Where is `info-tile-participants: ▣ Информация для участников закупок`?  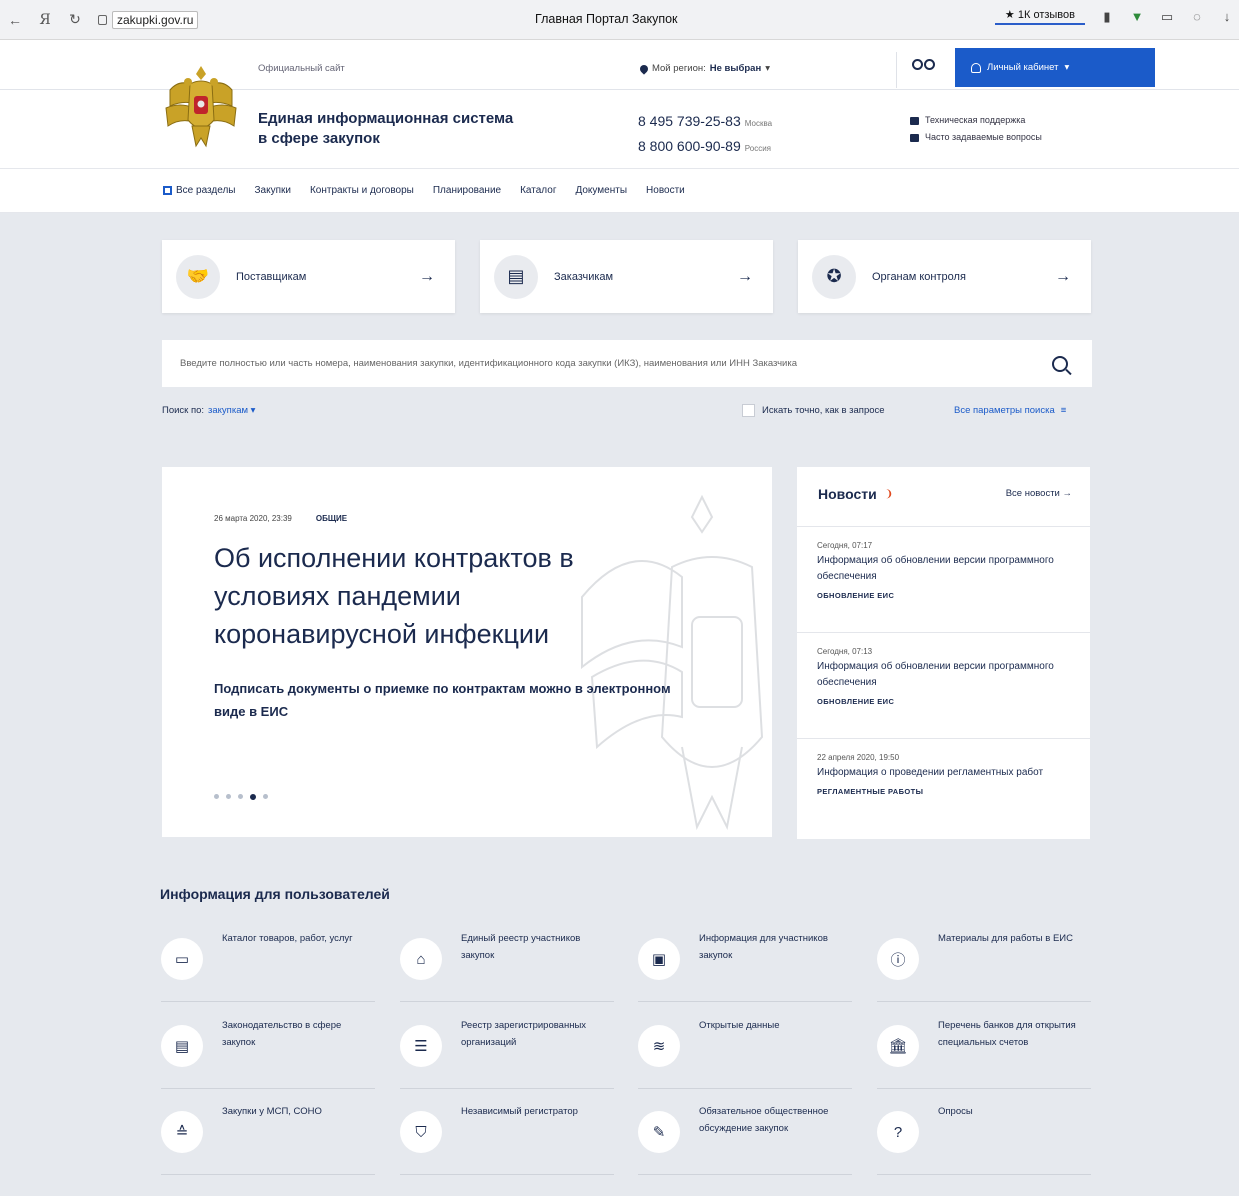 info-tile-participants: ▣ Информация для участников закупок is located at coordinates (745, 966).